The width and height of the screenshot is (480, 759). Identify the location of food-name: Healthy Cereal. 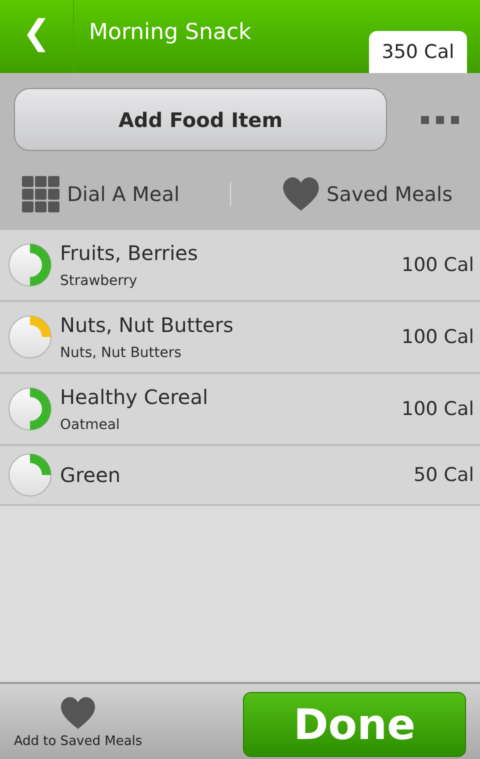
(135, 397).